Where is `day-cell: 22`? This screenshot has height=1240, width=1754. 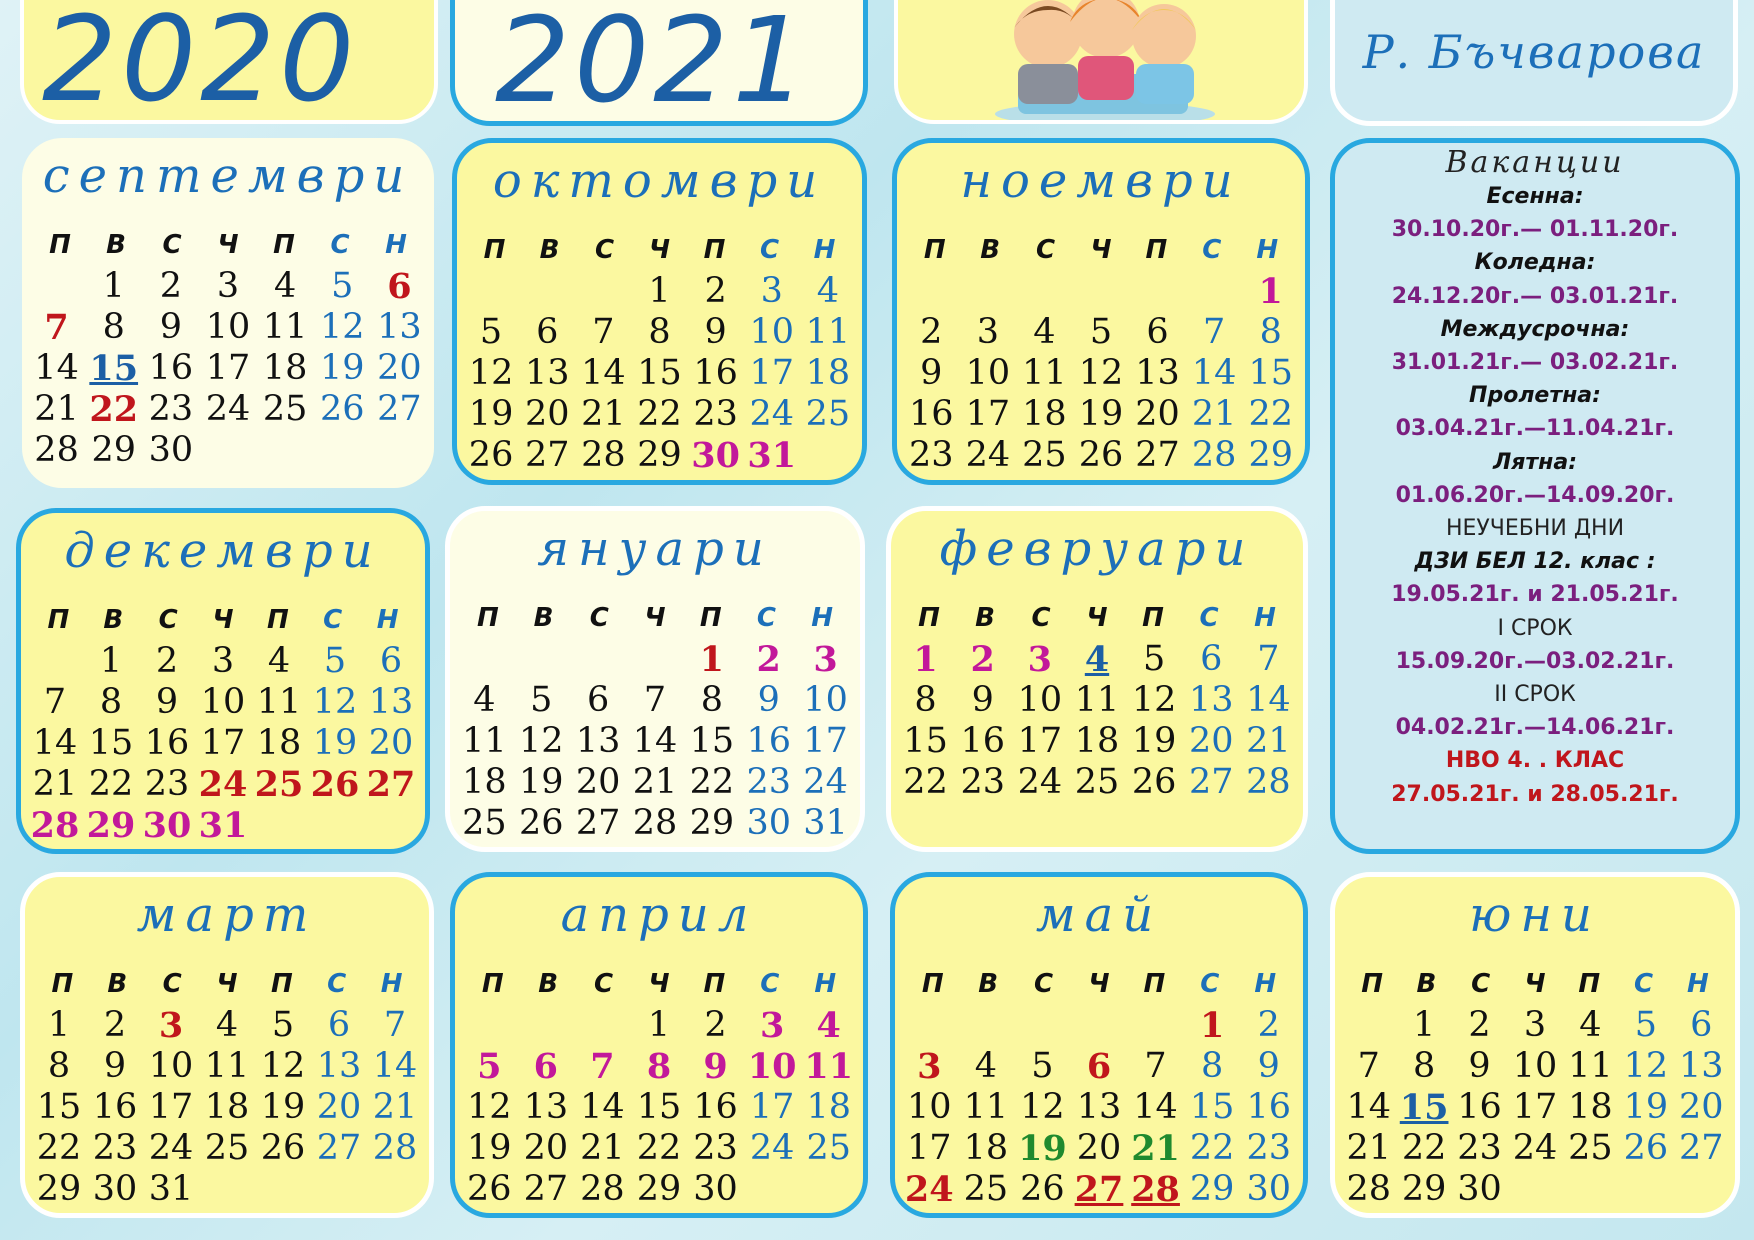
day-cell: 22 is located at coordinates (659, 414).